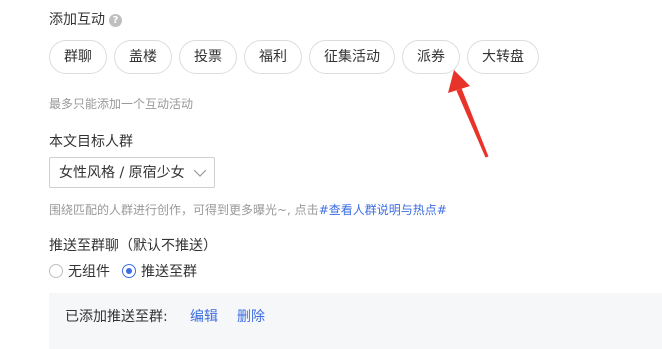 The width and height of the screenshot is (662, 349). I want to click on added-group-label: 已添加推送至群:, so click(116, 317).